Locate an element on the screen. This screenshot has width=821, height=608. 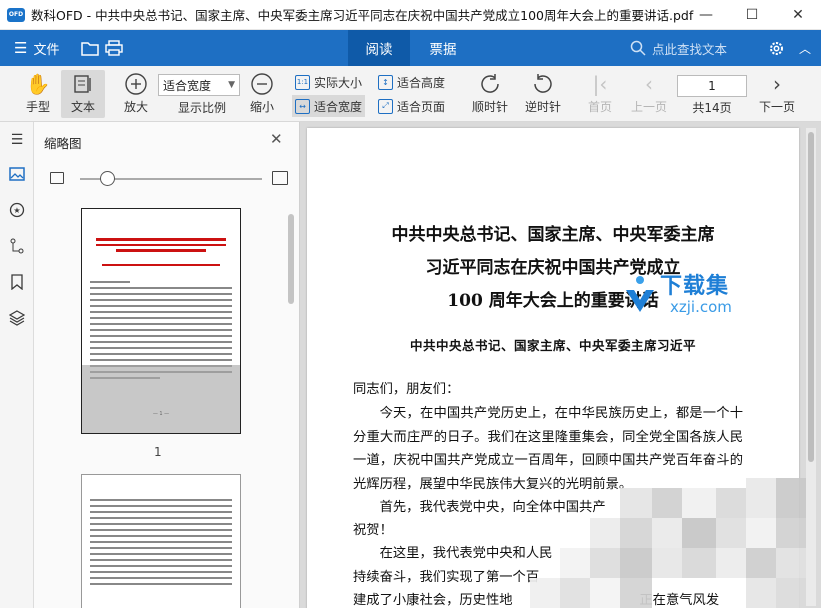
rotate-clockwise-button: 顺时针 is located at coordinates (490, 92).